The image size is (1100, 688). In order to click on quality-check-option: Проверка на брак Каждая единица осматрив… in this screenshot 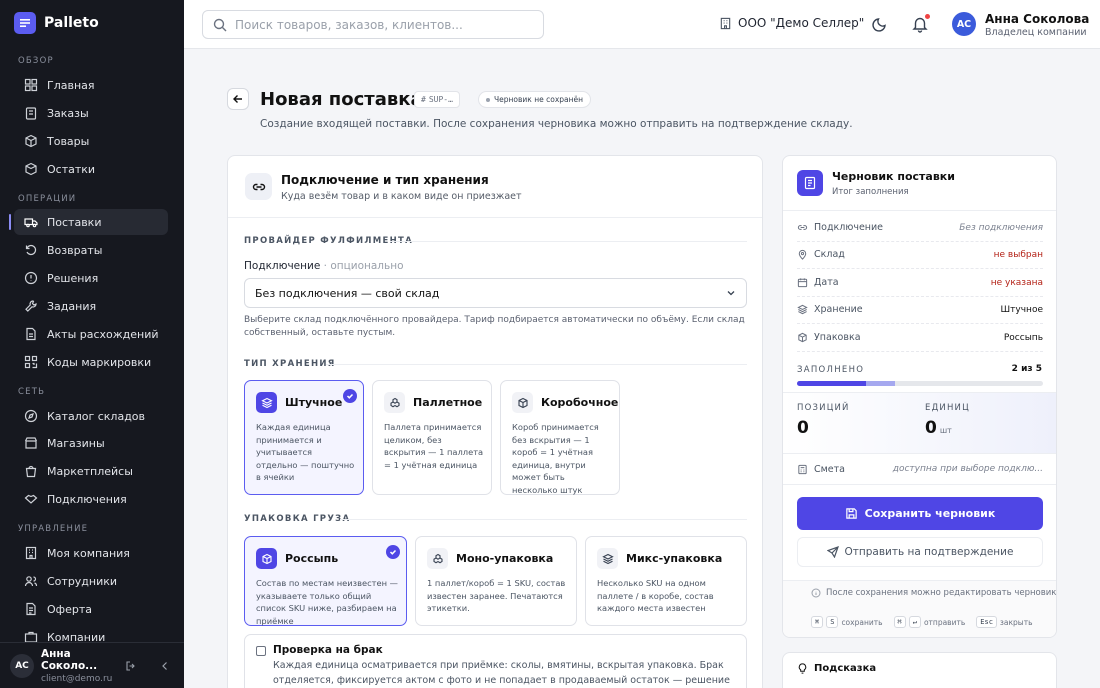, I will do `click(495, 661)`.